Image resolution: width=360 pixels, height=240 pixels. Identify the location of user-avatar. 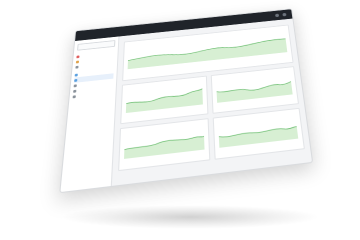
(284, 14).